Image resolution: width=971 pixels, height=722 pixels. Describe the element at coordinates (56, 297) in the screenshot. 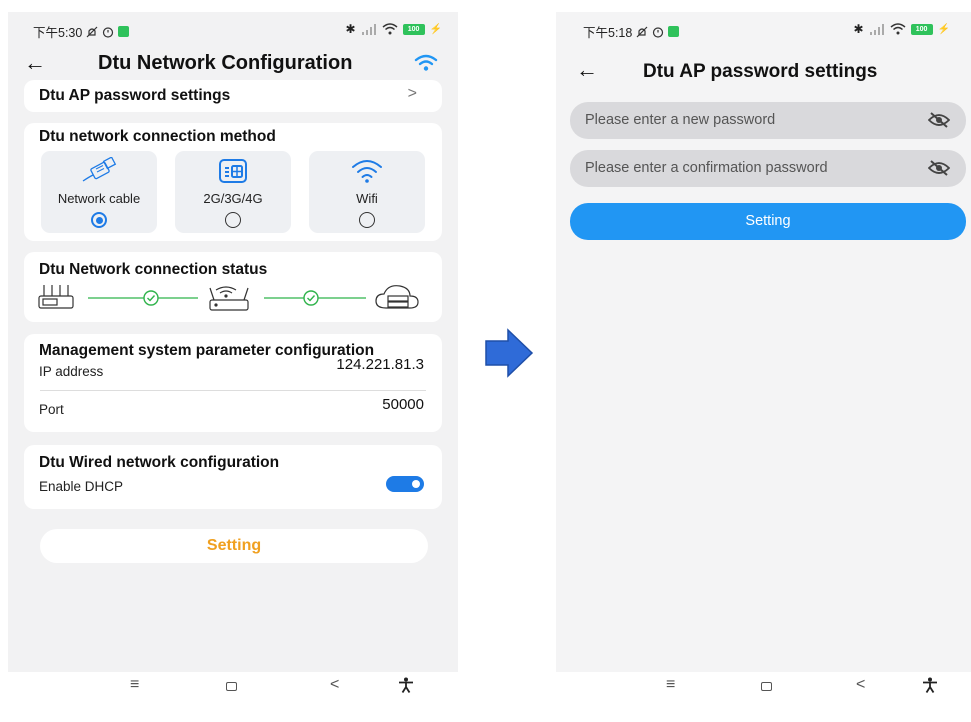

I see `dtu-device-icon` at that location.